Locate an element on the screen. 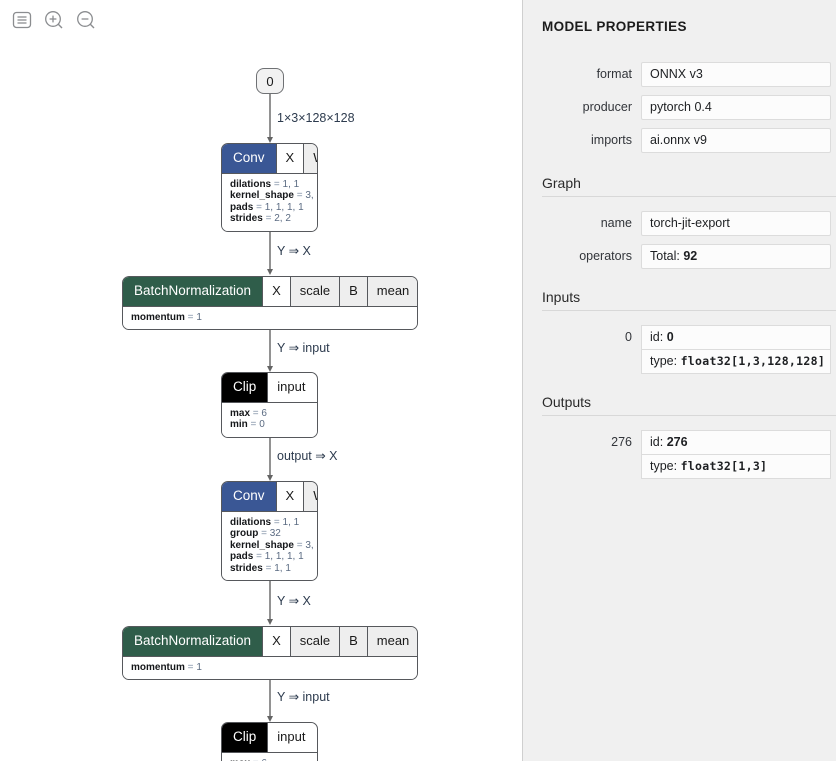 Image resolution: width=836 pixels, height=761 pixels. attribute-value: 1 is located at coordinates (199, 667).